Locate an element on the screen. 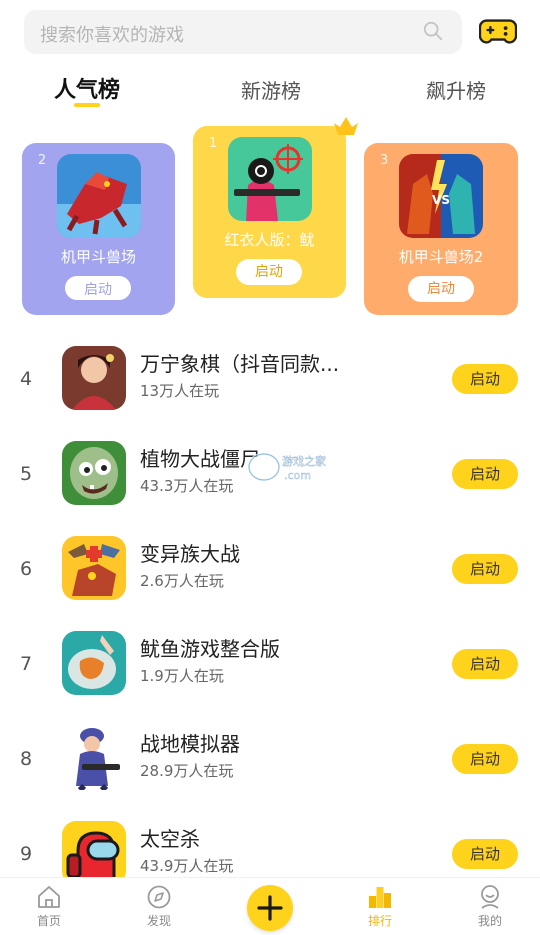 Image resolution: width=540 pixels, height=935 pixels. list-item: 4 万宁象棋（抖音同款... 13万人在玩 启动 is located at coordinates (270, 393).